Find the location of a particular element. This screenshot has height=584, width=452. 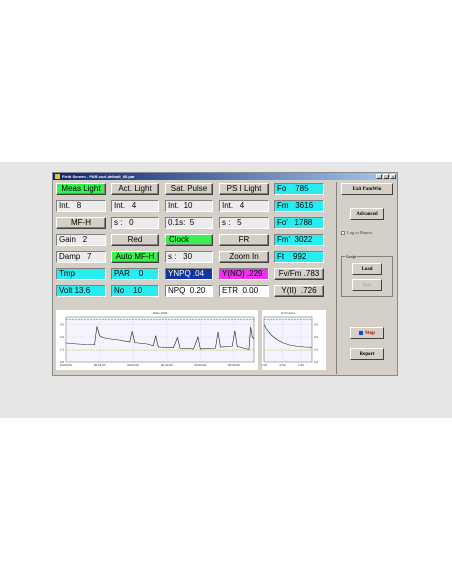

par-display: PAR 0 is located at coordinates (135, 274).